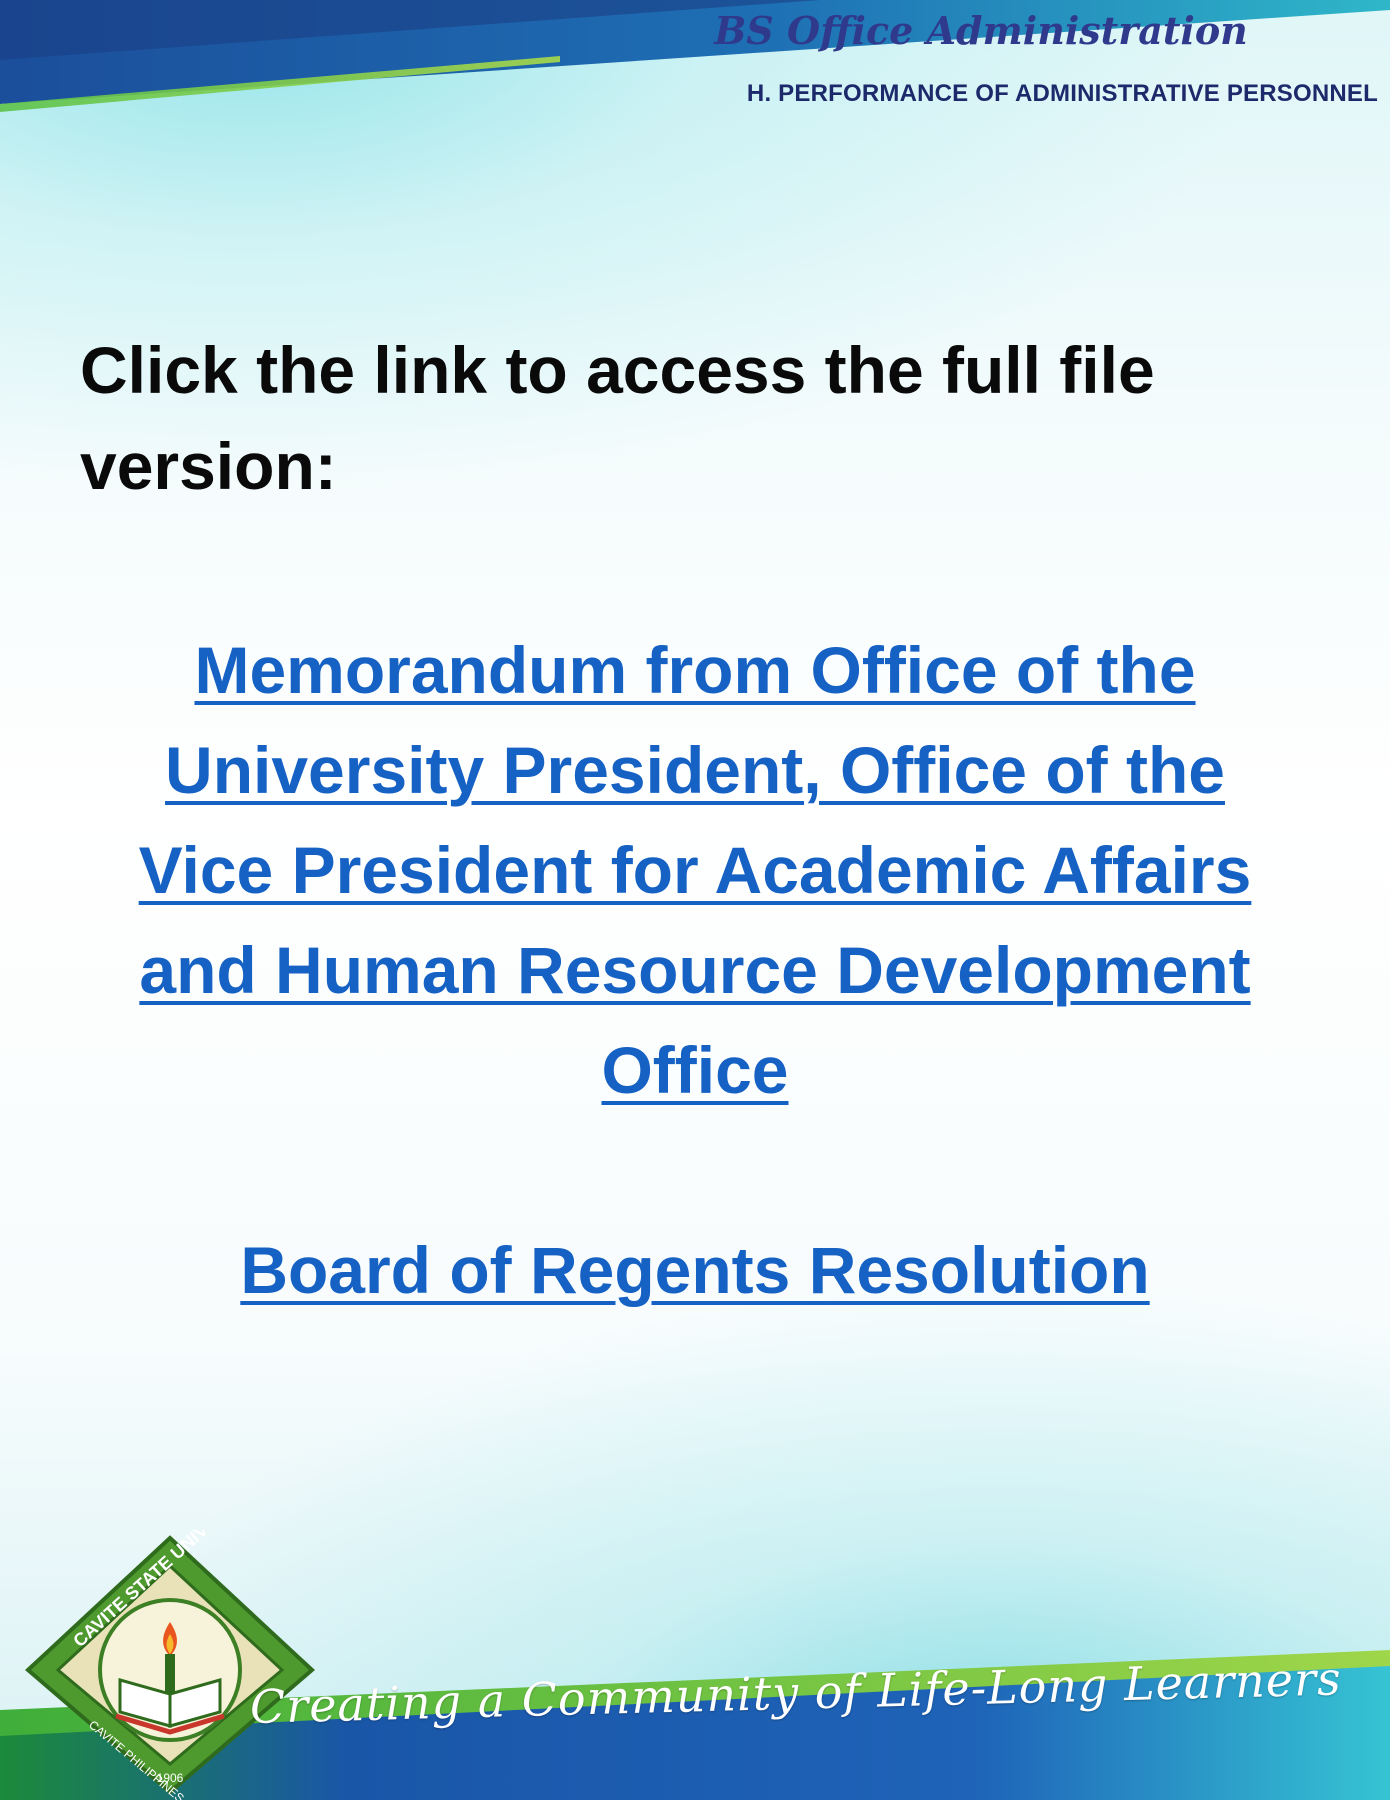  What do you see at coordinates (981, 30) in the screenshot?
I see `program-title: BS Office Administration` at bounding box center [981, 30].